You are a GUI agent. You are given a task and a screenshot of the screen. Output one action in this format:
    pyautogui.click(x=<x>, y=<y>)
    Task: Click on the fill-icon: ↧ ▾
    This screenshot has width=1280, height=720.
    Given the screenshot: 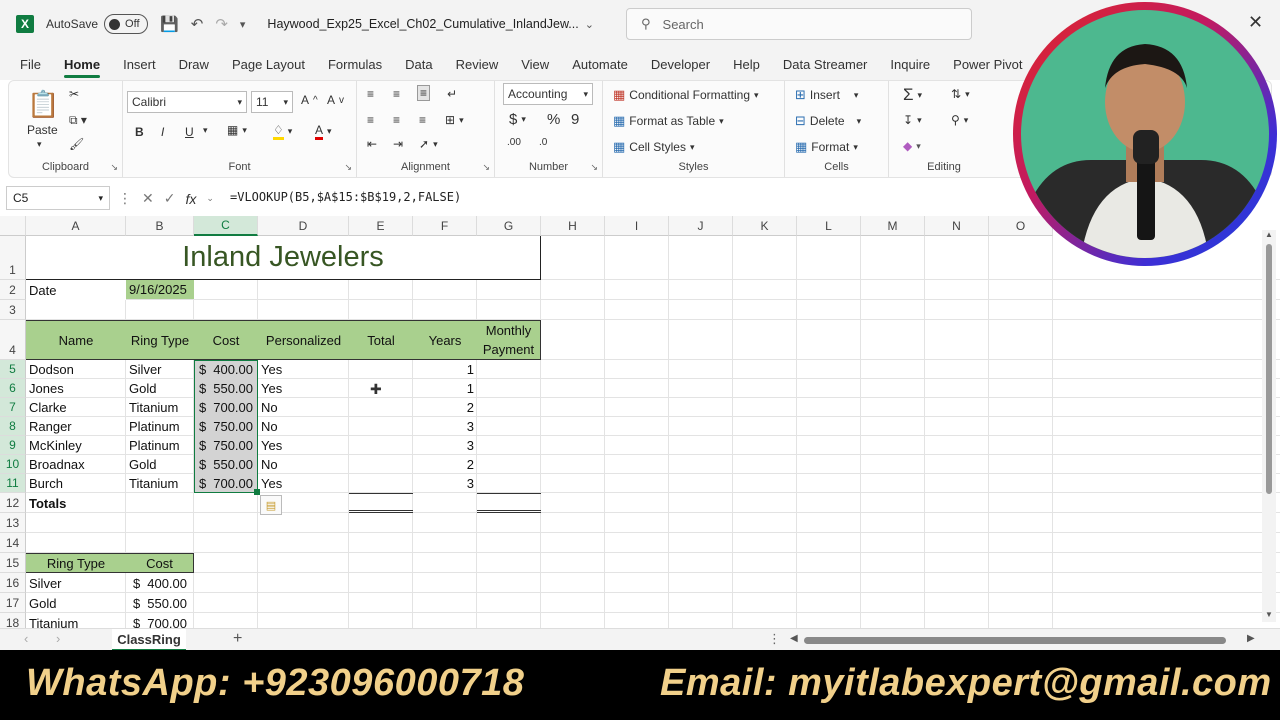 What is the action you would take?
    pyautogui.click(x=912, y=120)
    